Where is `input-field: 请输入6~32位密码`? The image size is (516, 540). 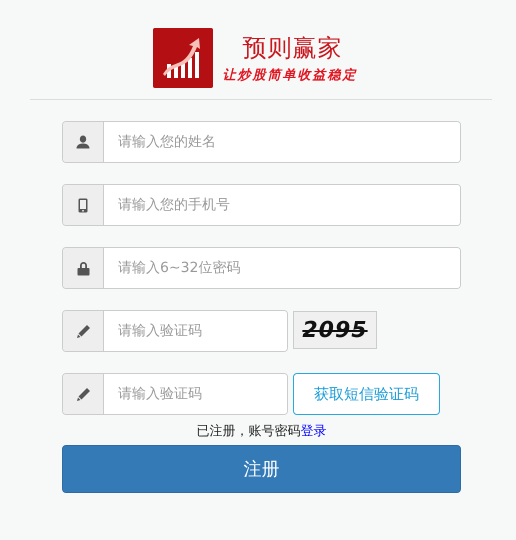 input-field: 请输入6~32位密码 is located at coordinates (261, 268).